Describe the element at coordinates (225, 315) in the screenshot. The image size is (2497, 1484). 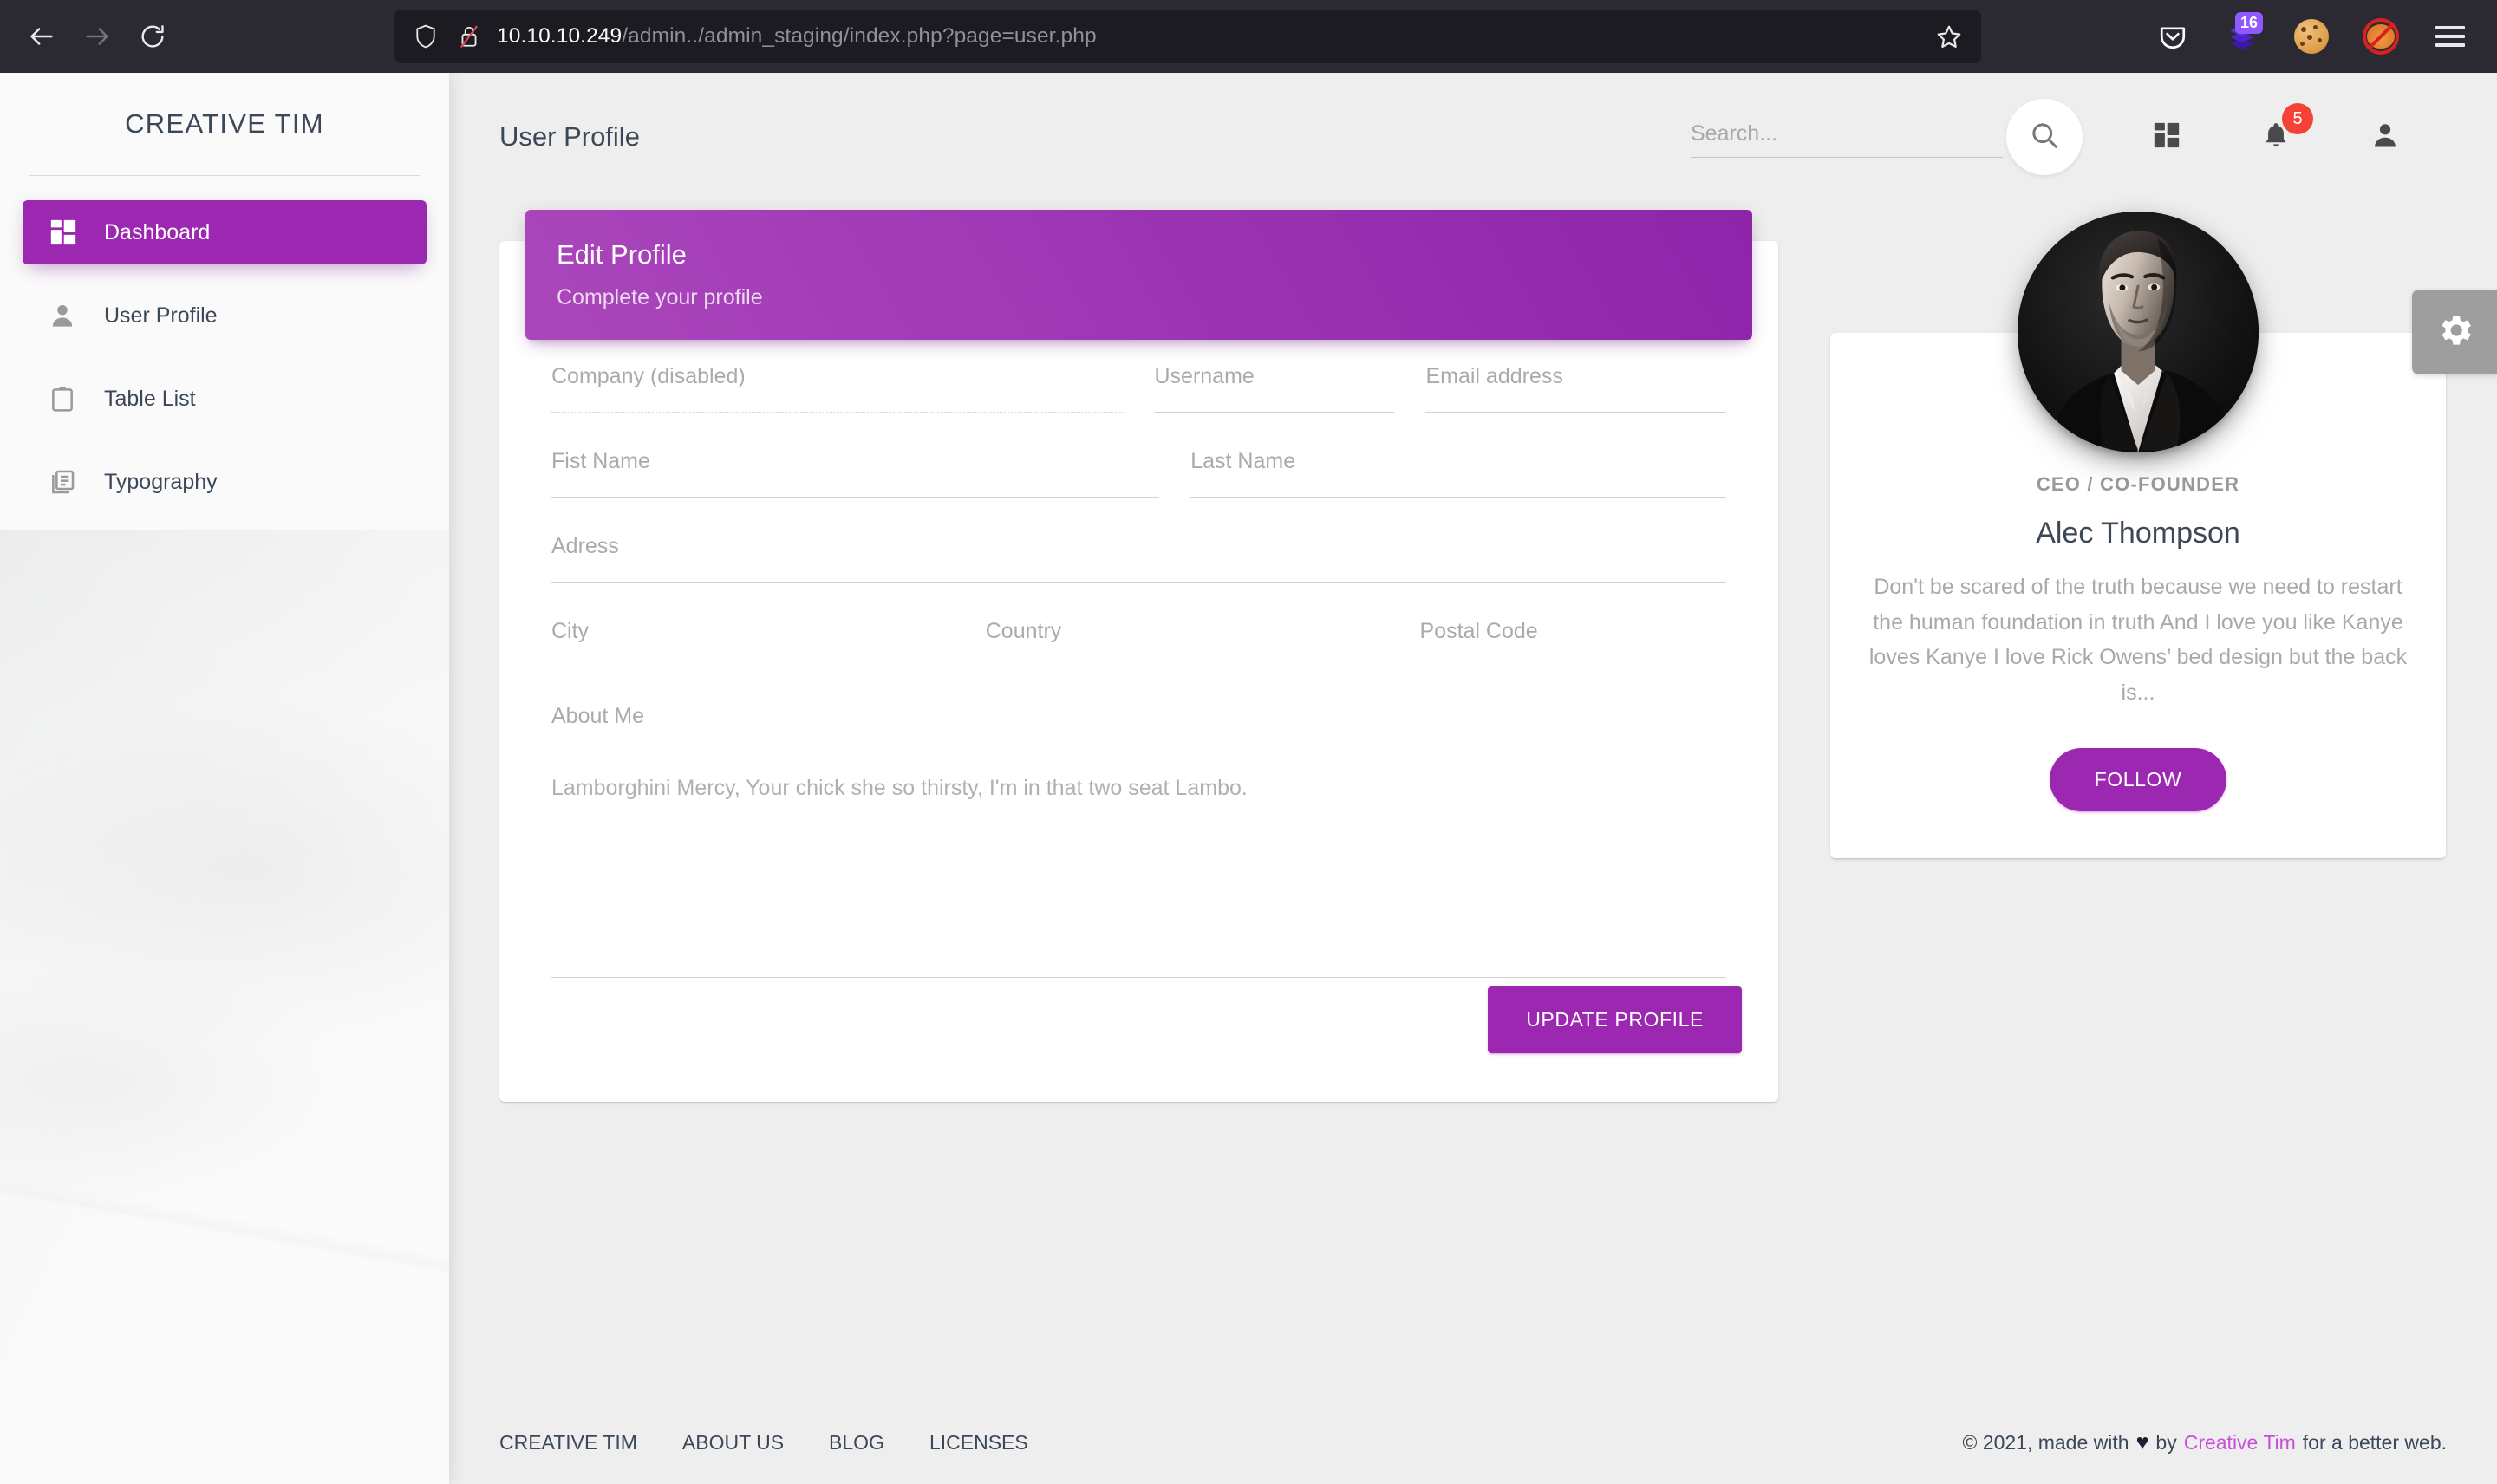
I see `sidebar-item-user-profile: User Profile` at that location.